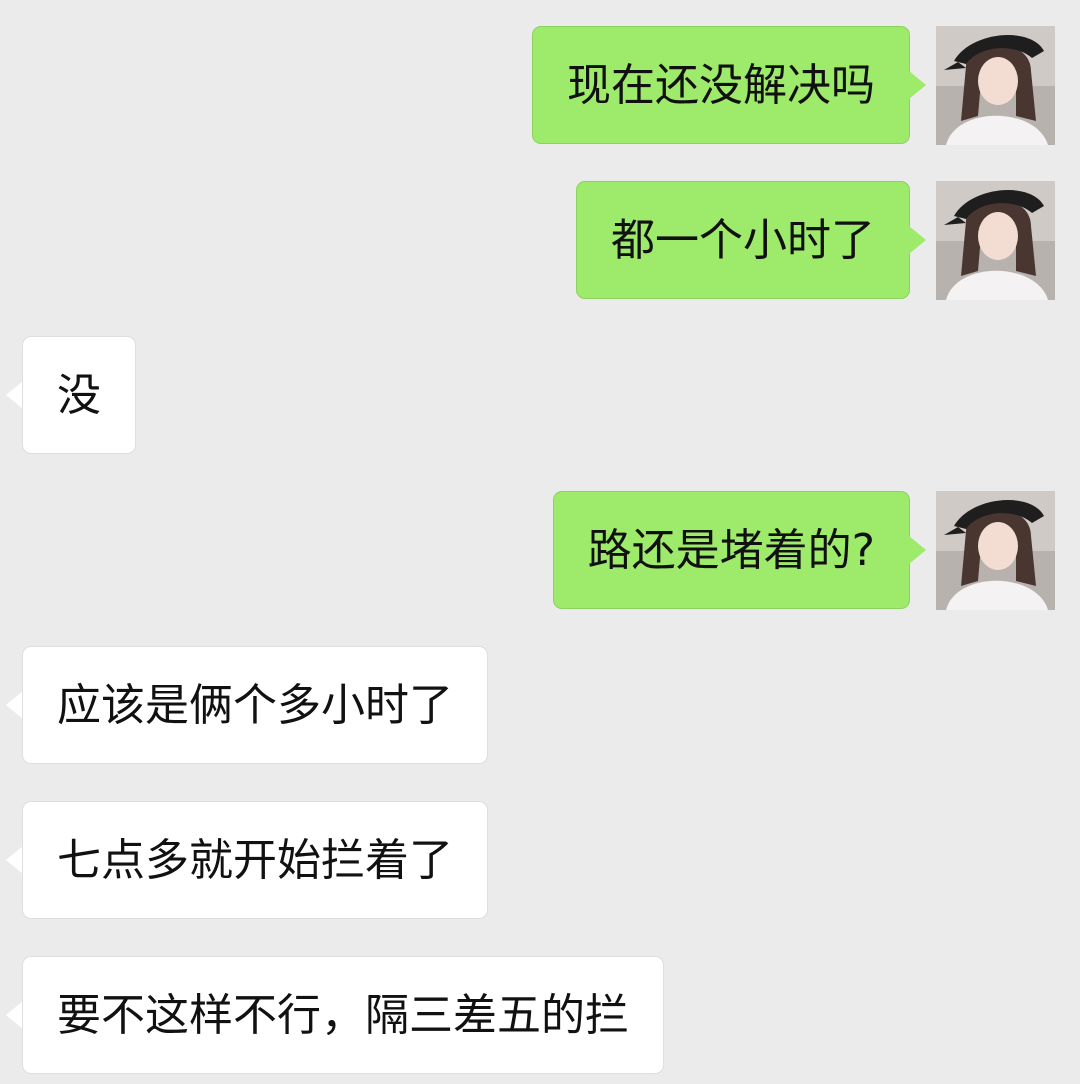 Image resolution: width=1080 pixels, height=1084 pixels. Describe the element at coordinates (540, 396) in the screenshot. I see `message-row: 没` at that location.